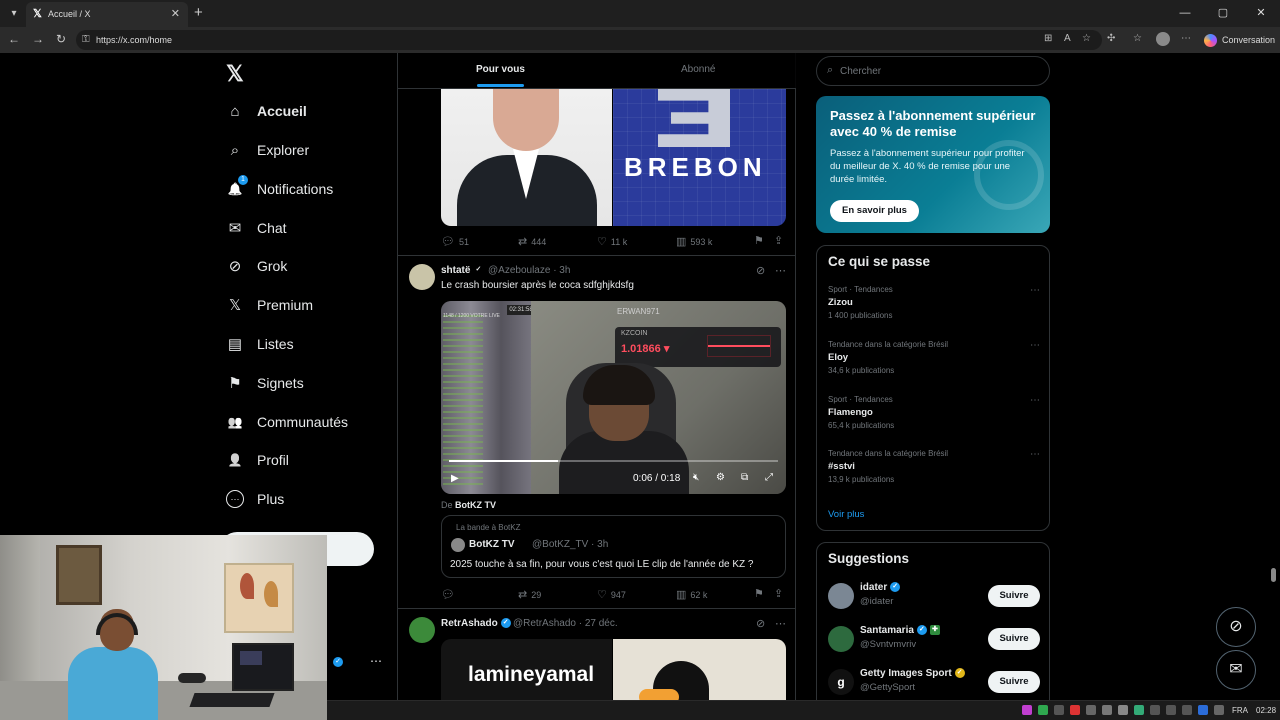  I want to click on nav-item-grok: ⊘ Grok, so click(316, 266).